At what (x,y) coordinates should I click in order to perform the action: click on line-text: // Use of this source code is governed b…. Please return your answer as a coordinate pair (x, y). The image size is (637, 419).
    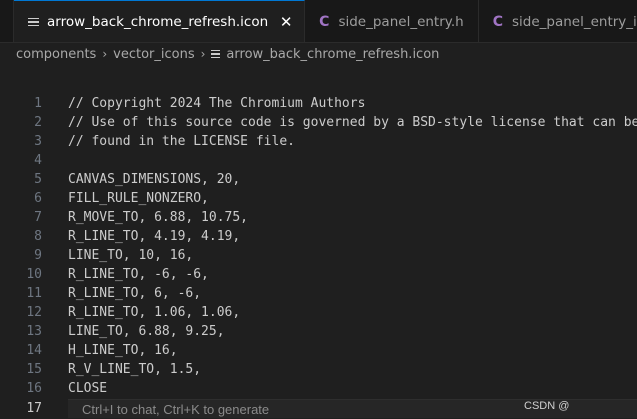
    Looking at the image, I should click on (352, 122).